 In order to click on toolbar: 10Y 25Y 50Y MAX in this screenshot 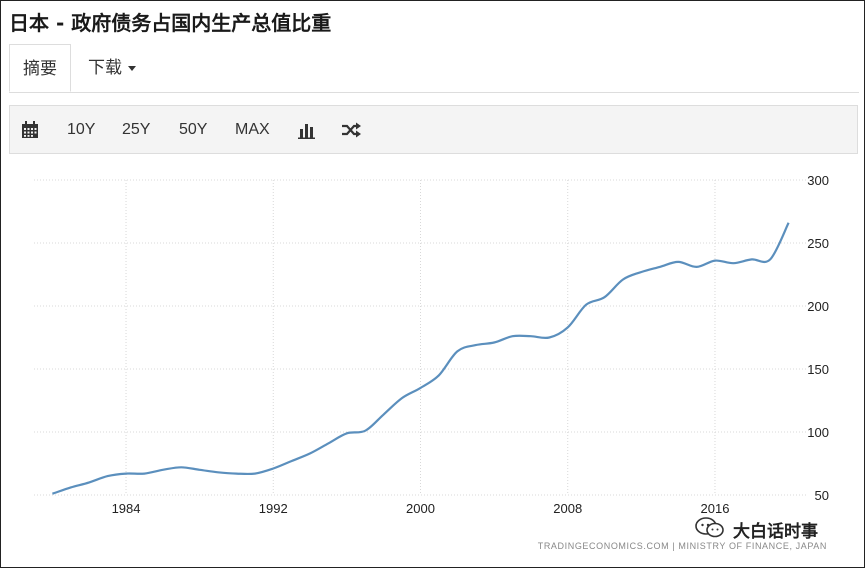, I will do `click(433, 129)`.